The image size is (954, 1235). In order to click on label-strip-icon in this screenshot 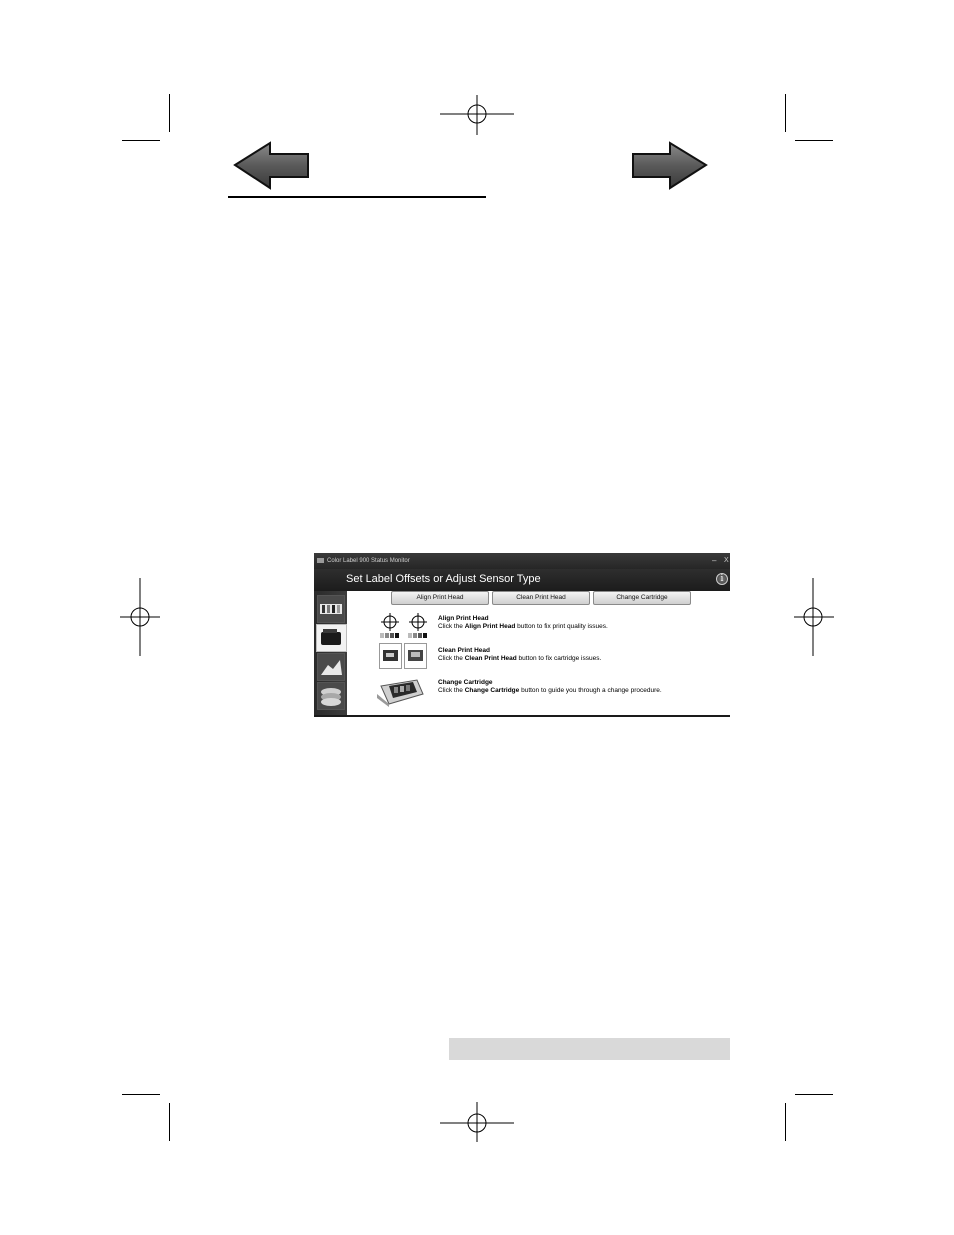, I will do `click(331, 609)`.